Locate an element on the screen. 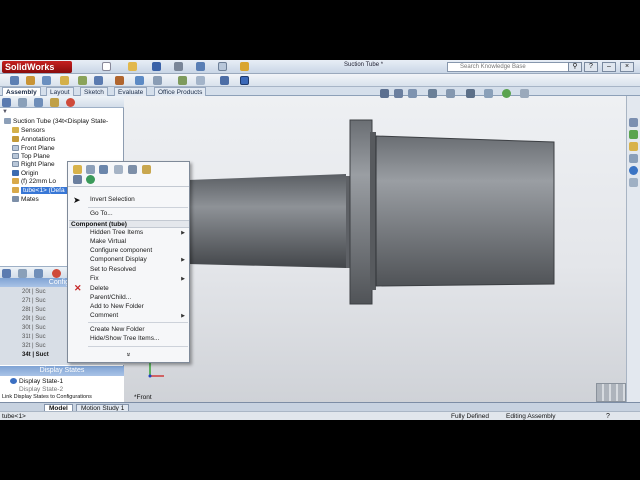 The image size is (640, 480). config-item-active: 34t | Suct is located at coordinates (35, 355).